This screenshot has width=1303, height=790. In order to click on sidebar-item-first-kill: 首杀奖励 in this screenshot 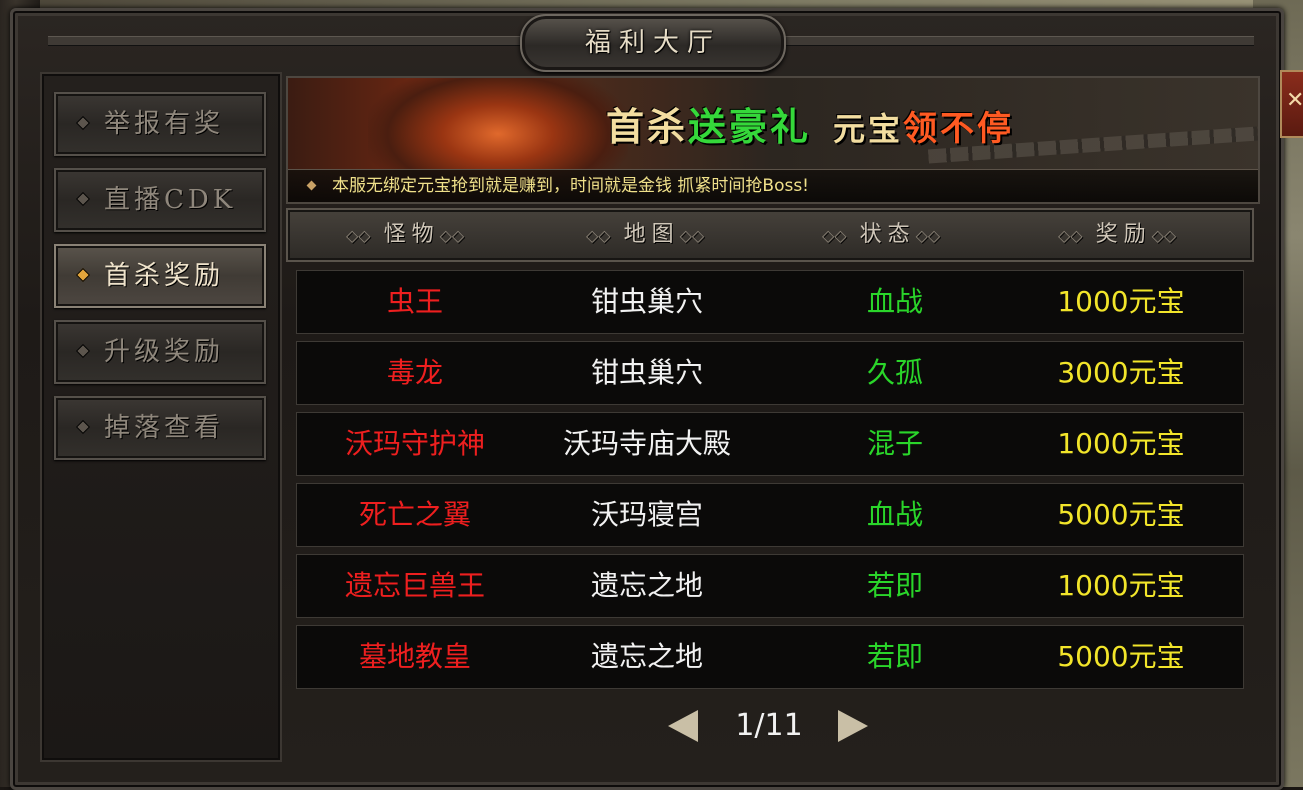, I will do `click(160, 276)`.